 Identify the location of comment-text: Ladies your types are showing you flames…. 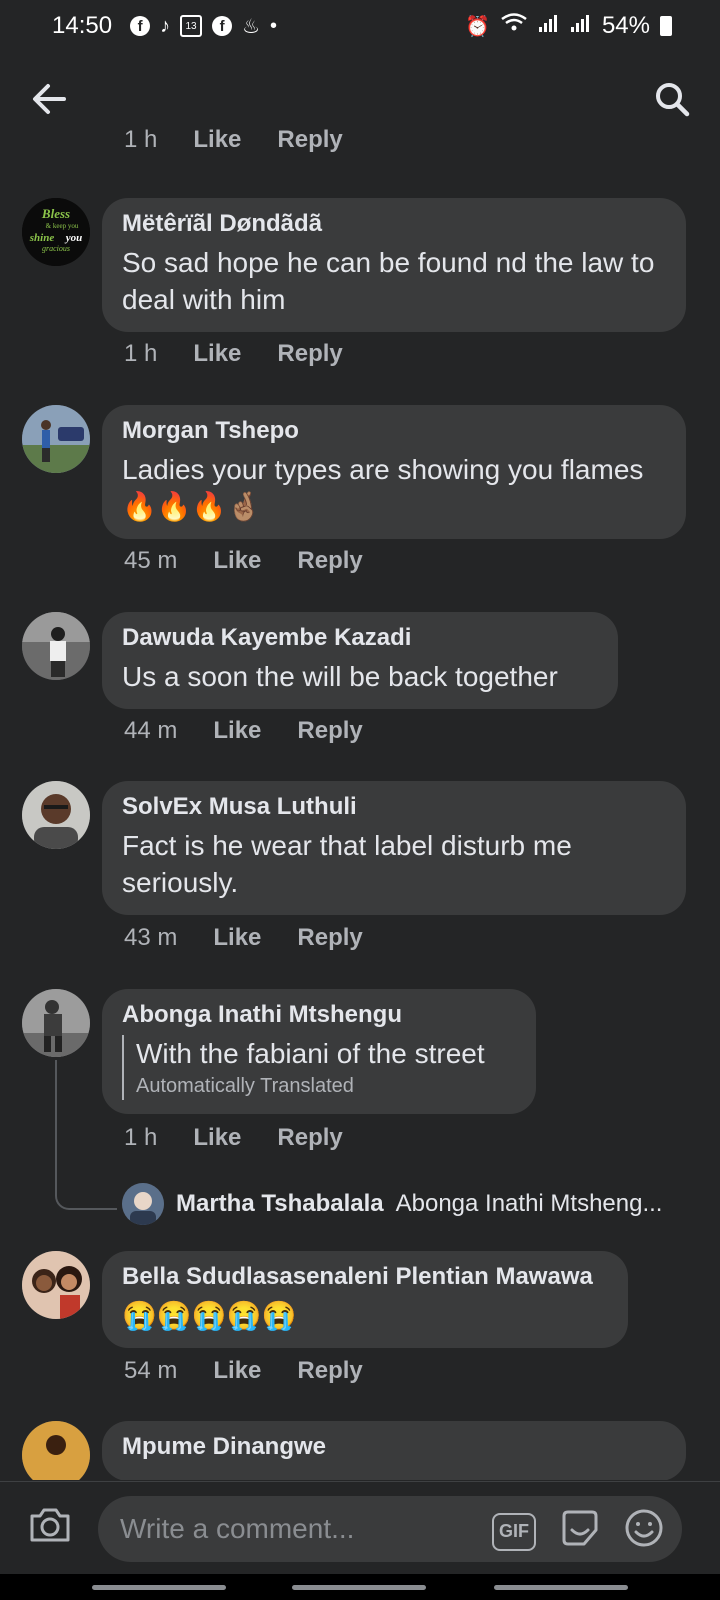
(383, 488).